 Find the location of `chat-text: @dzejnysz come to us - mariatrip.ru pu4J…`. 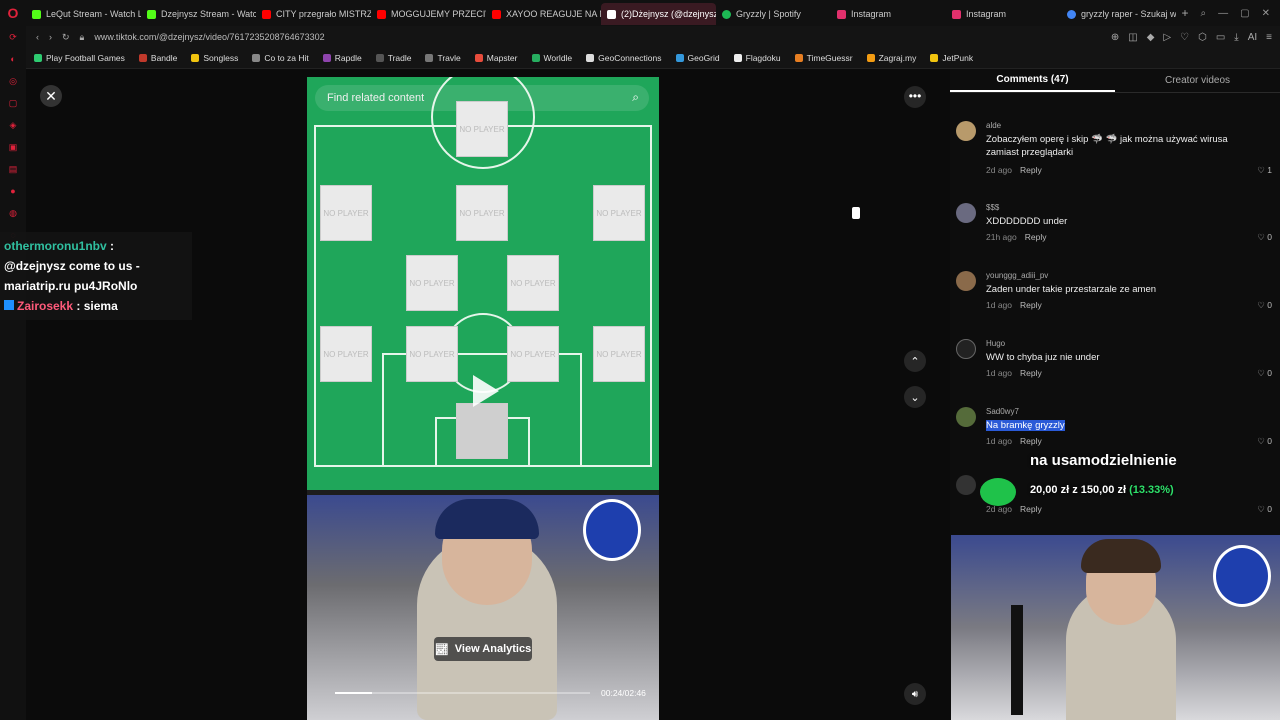

chat-text: @dzejnysz come to us - mariatrip.ru pu4J… is located at coordinates (72, 276).